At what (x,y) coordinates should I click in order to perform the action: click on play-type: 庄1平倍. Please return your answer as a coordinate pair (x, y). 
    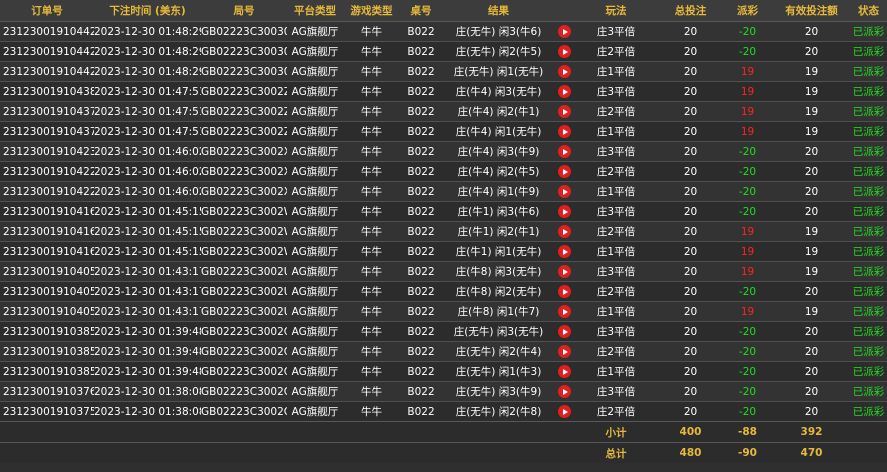
    Looking at the image, I should click on (616, 311).